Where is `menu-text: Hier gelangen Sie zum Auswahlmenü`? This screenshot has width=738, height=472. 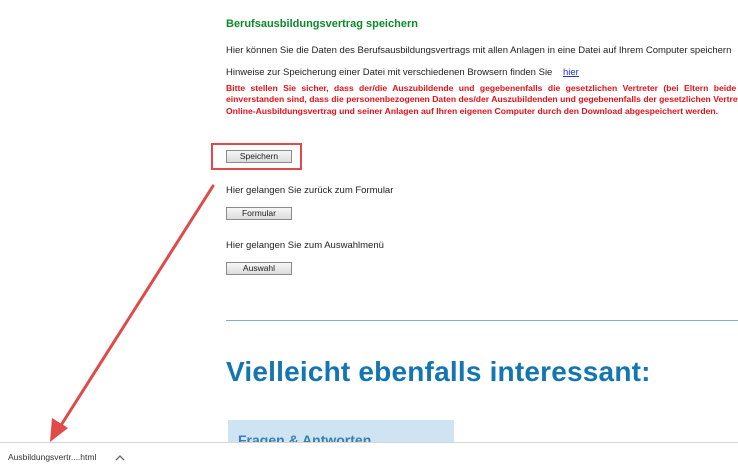 menu-text: Hier gelangen Sie zum Auswahlmenü is located at coordinates (305, 245).